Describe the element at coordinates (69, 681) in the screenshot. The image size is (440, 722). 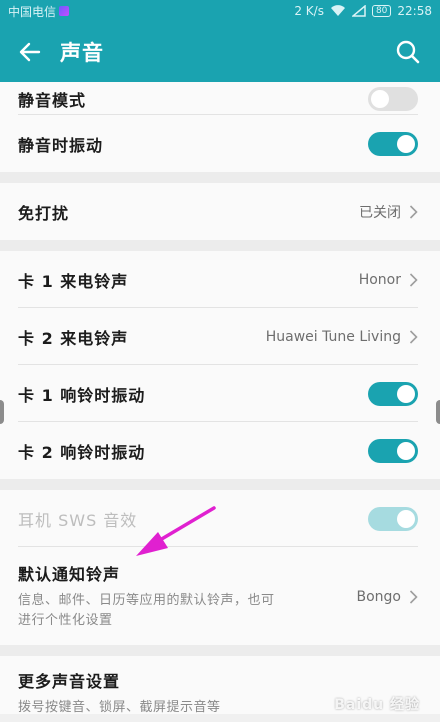
I see `more-label: 更多声音设置` at that location.